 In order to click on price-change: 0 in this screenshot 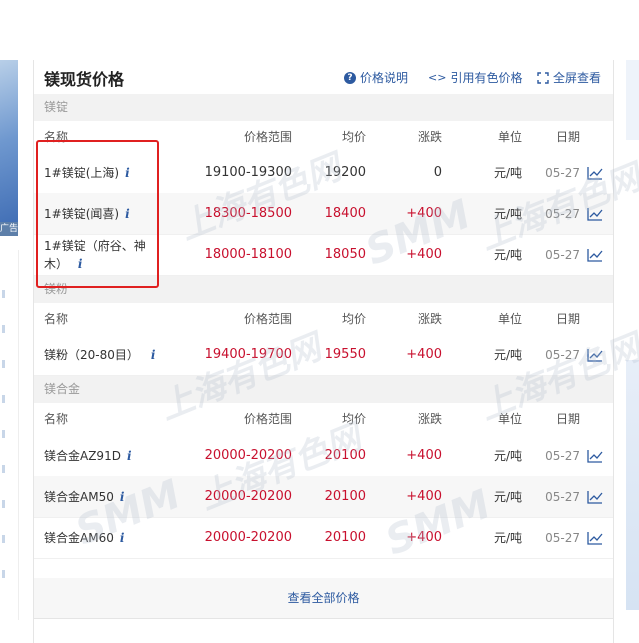, I will do `click(437, 172)`.